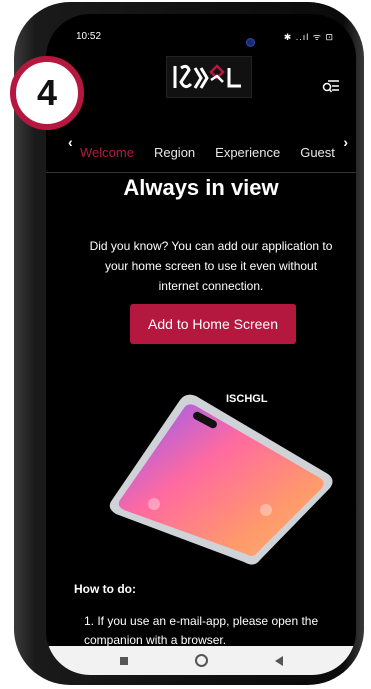 Image resolution: width=371 pixels, height=689 pixels. What do you see at coordinates (250, 42) in the screenshot?
I see `front-camera` at bounding box center [250, 42].